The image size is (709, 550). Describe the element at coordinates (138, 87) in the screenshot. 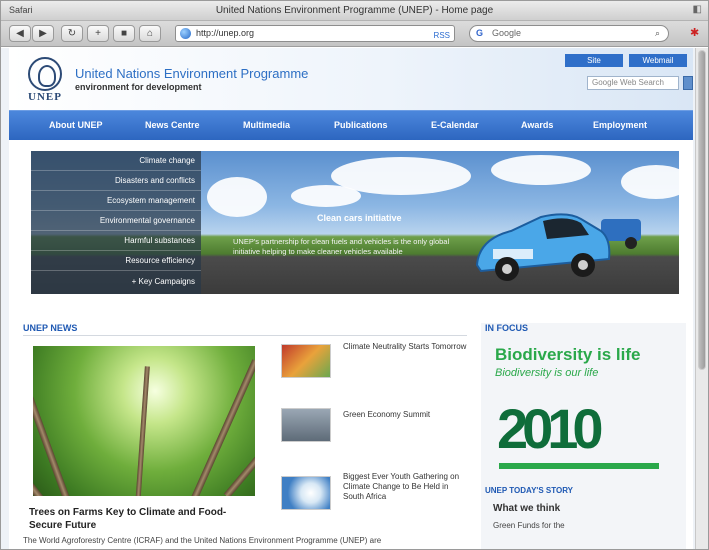

I see `tagline: environment for development` at that location.